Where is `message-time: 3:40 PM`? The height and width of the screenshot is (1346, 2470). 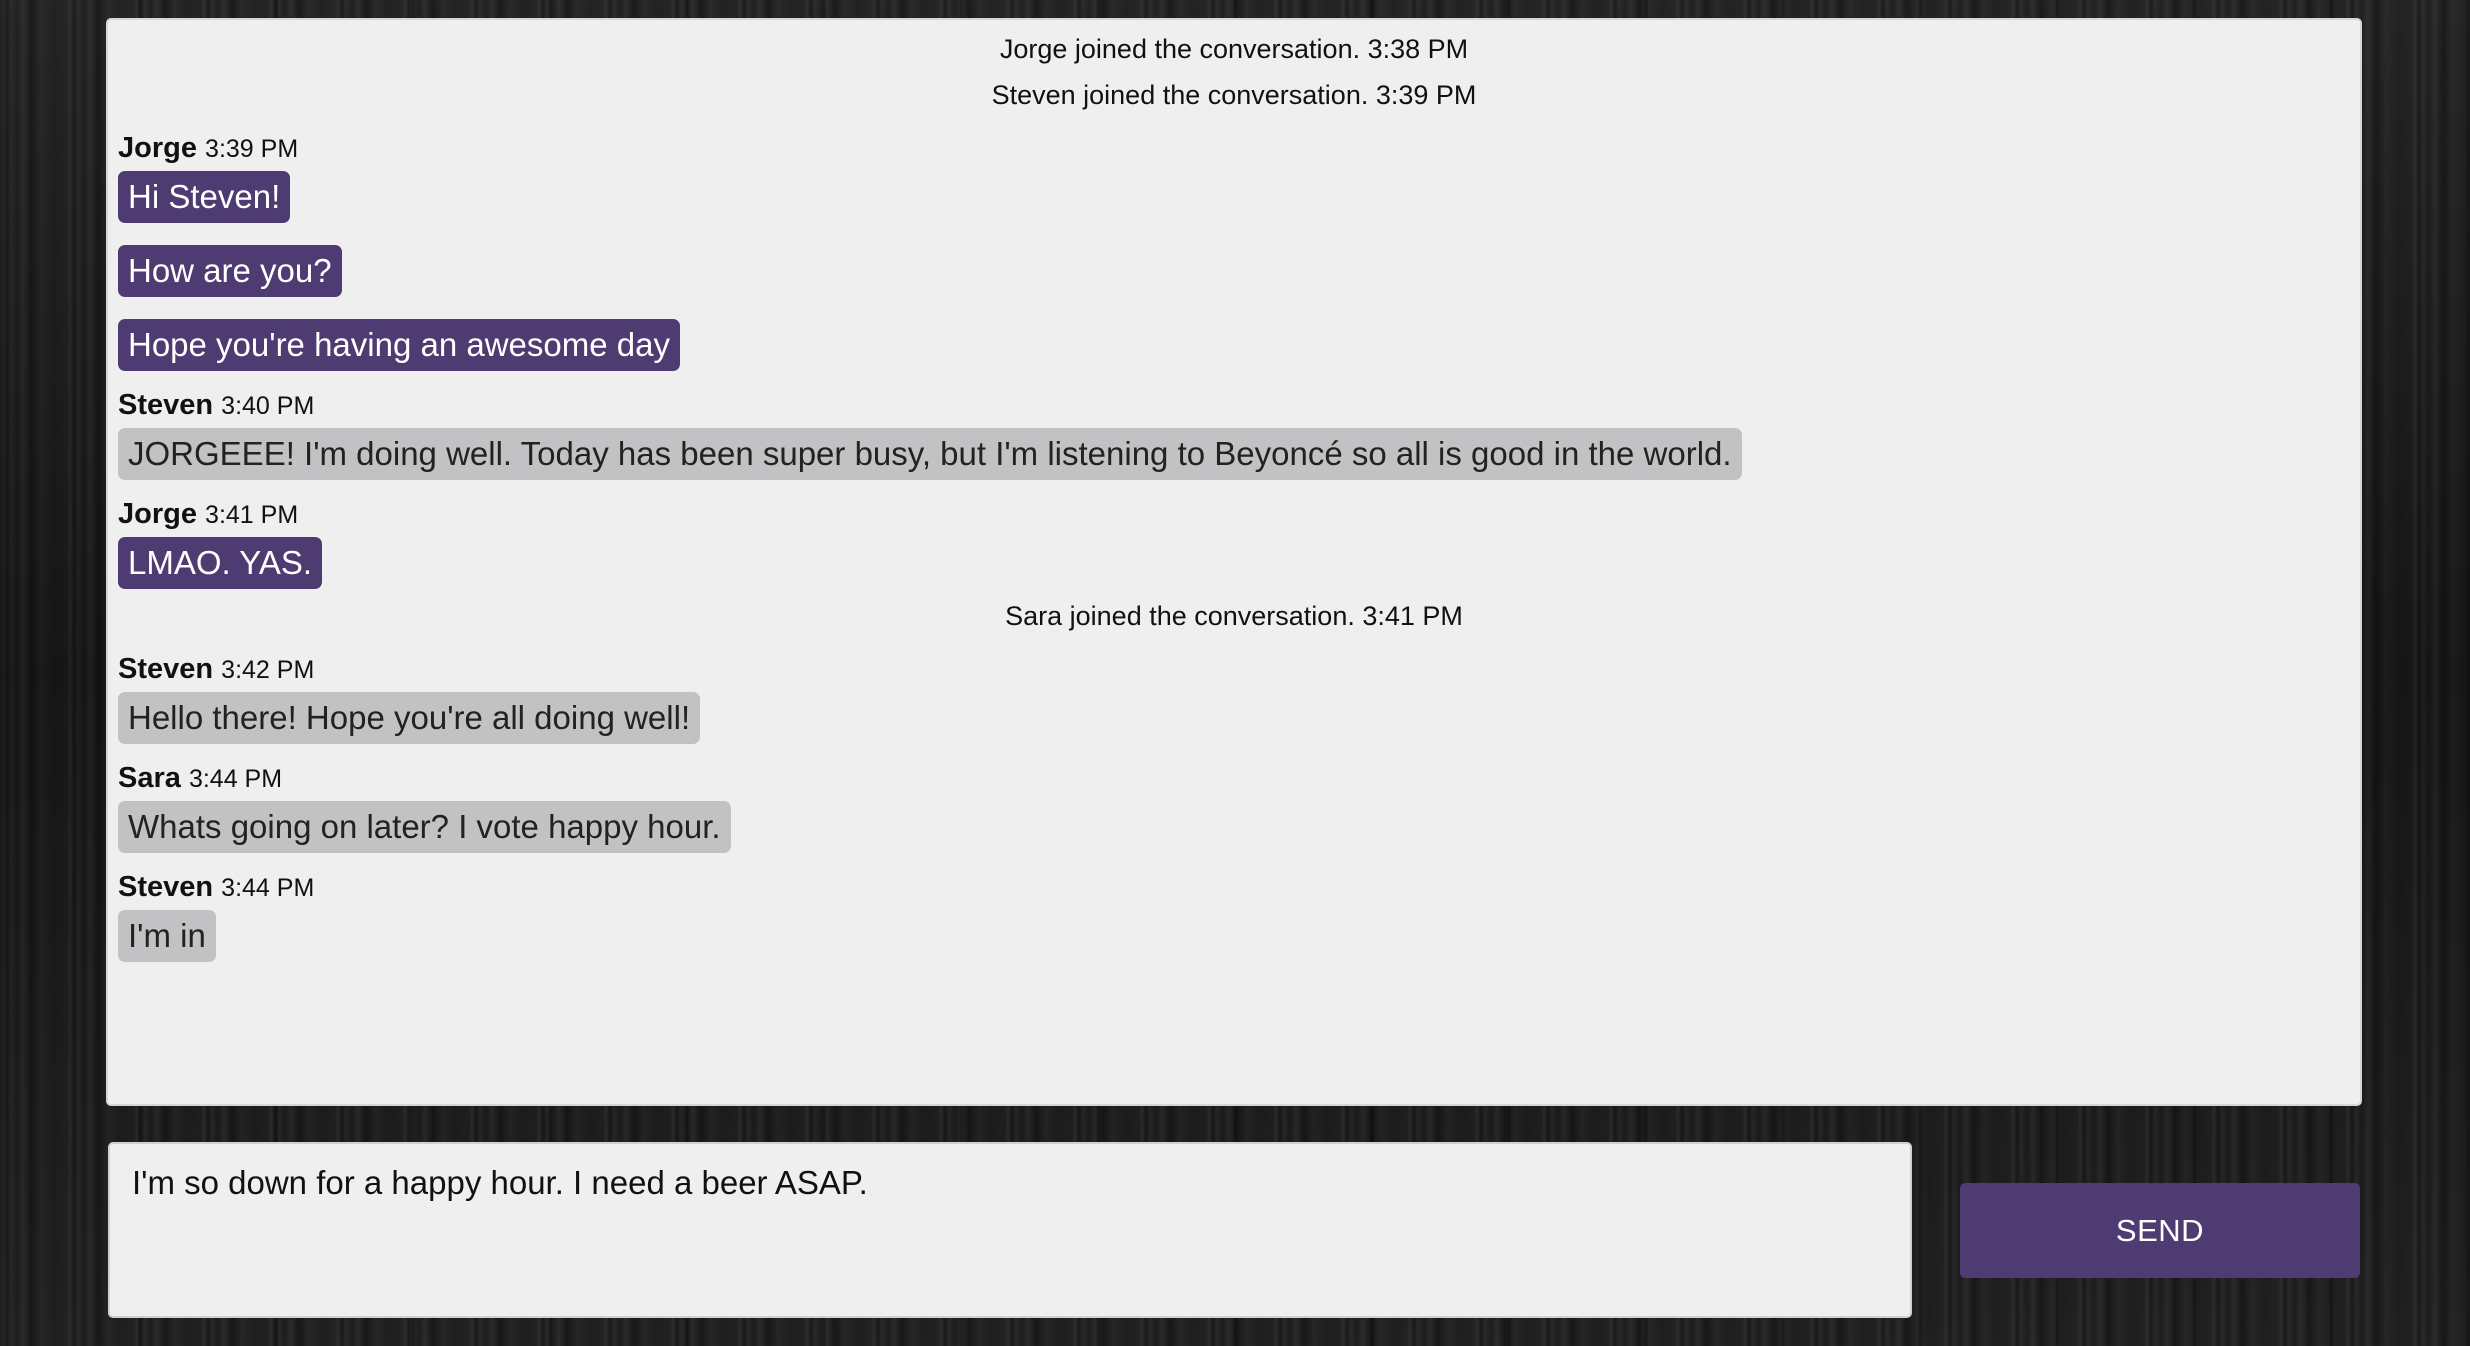
message-time: 3:40 PM is located at coordinates (268, 406).